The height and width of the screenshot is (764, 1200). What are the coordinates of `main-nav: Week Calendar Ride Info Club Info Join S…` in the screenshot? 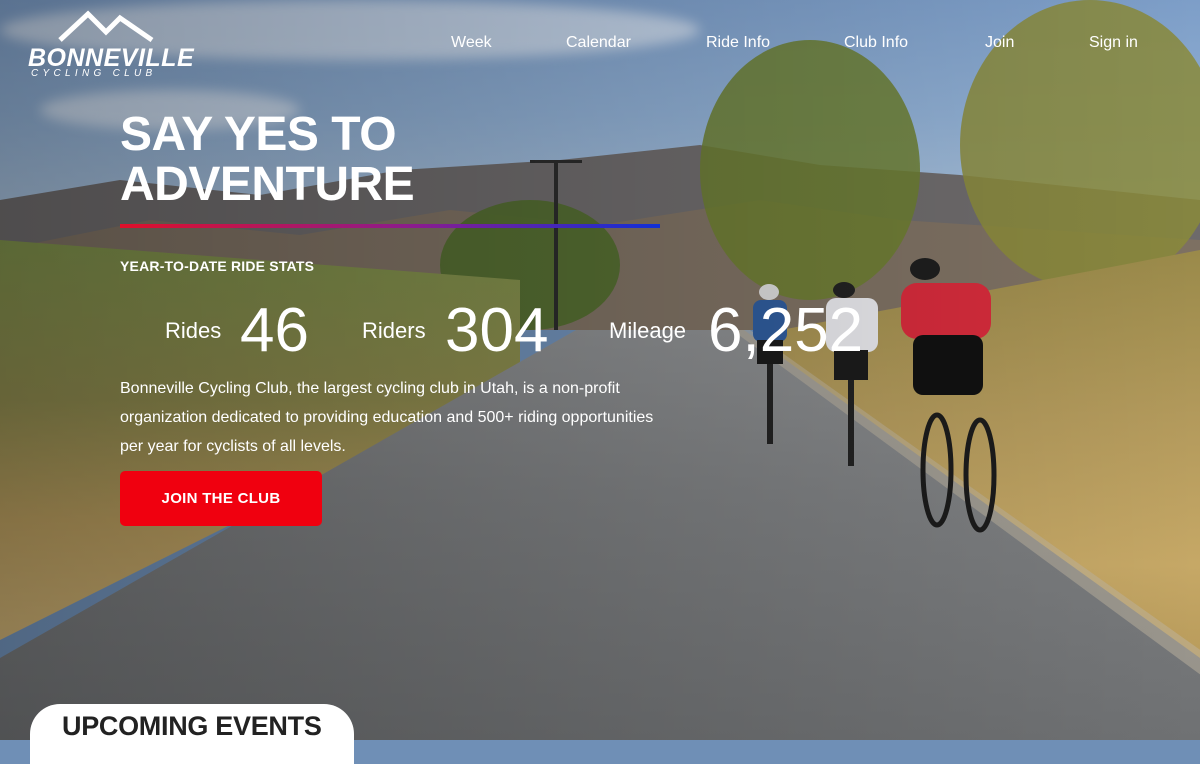 It's located at (810, 44).